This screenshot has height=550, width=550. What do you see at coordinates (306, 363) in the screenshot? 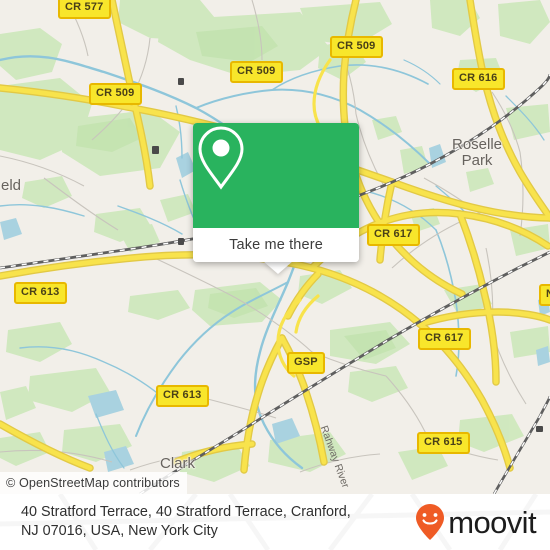
I see `road-shield: GSP` at bounding box center [306, 363].